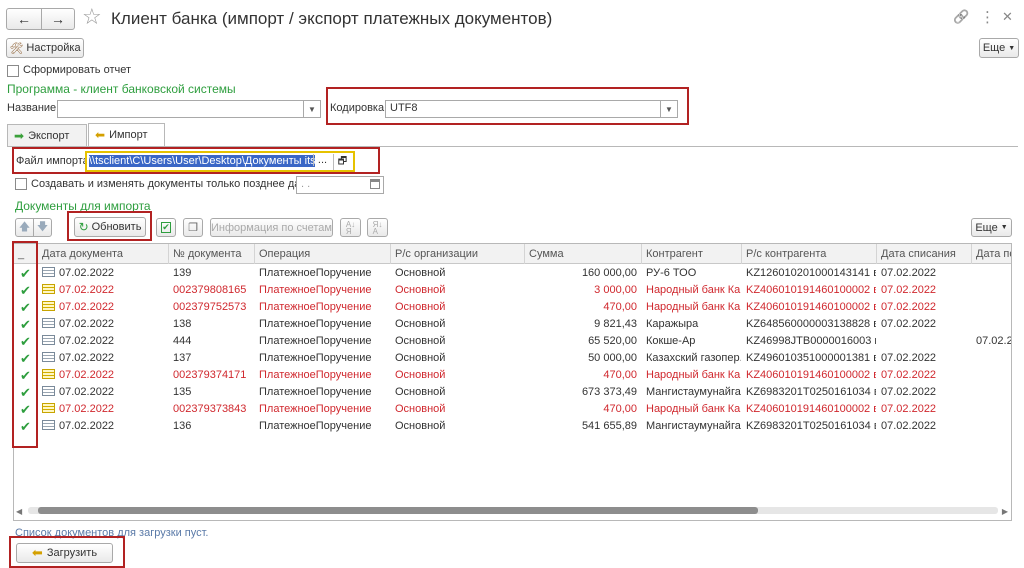 This screenshot has height=568, width=1024. Describe the element at coordinates (924, 254) in the screenshot. I see `col-header-write-off: Дата списания` at that location.